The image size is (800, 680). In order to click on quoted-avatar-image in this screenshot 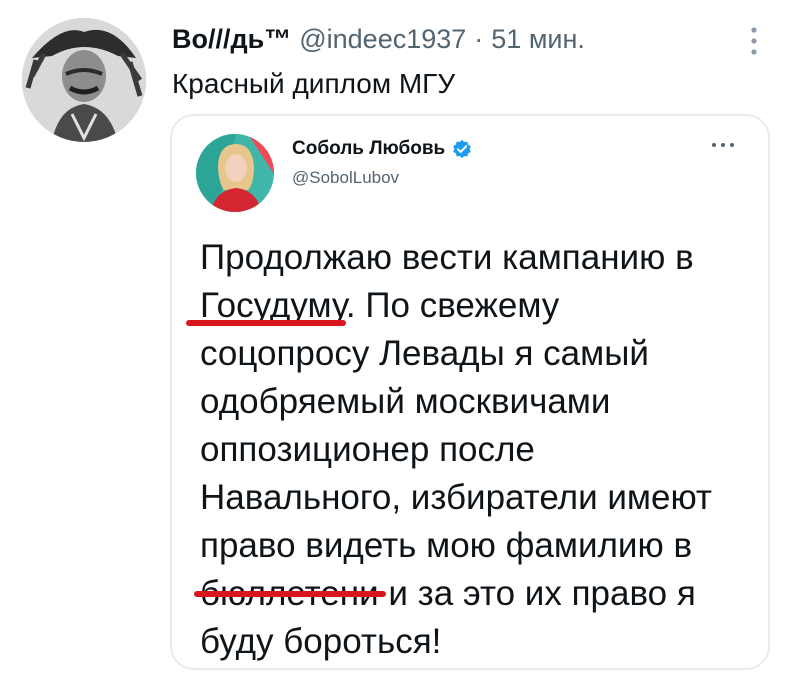, I will do `click(235, 173)`.